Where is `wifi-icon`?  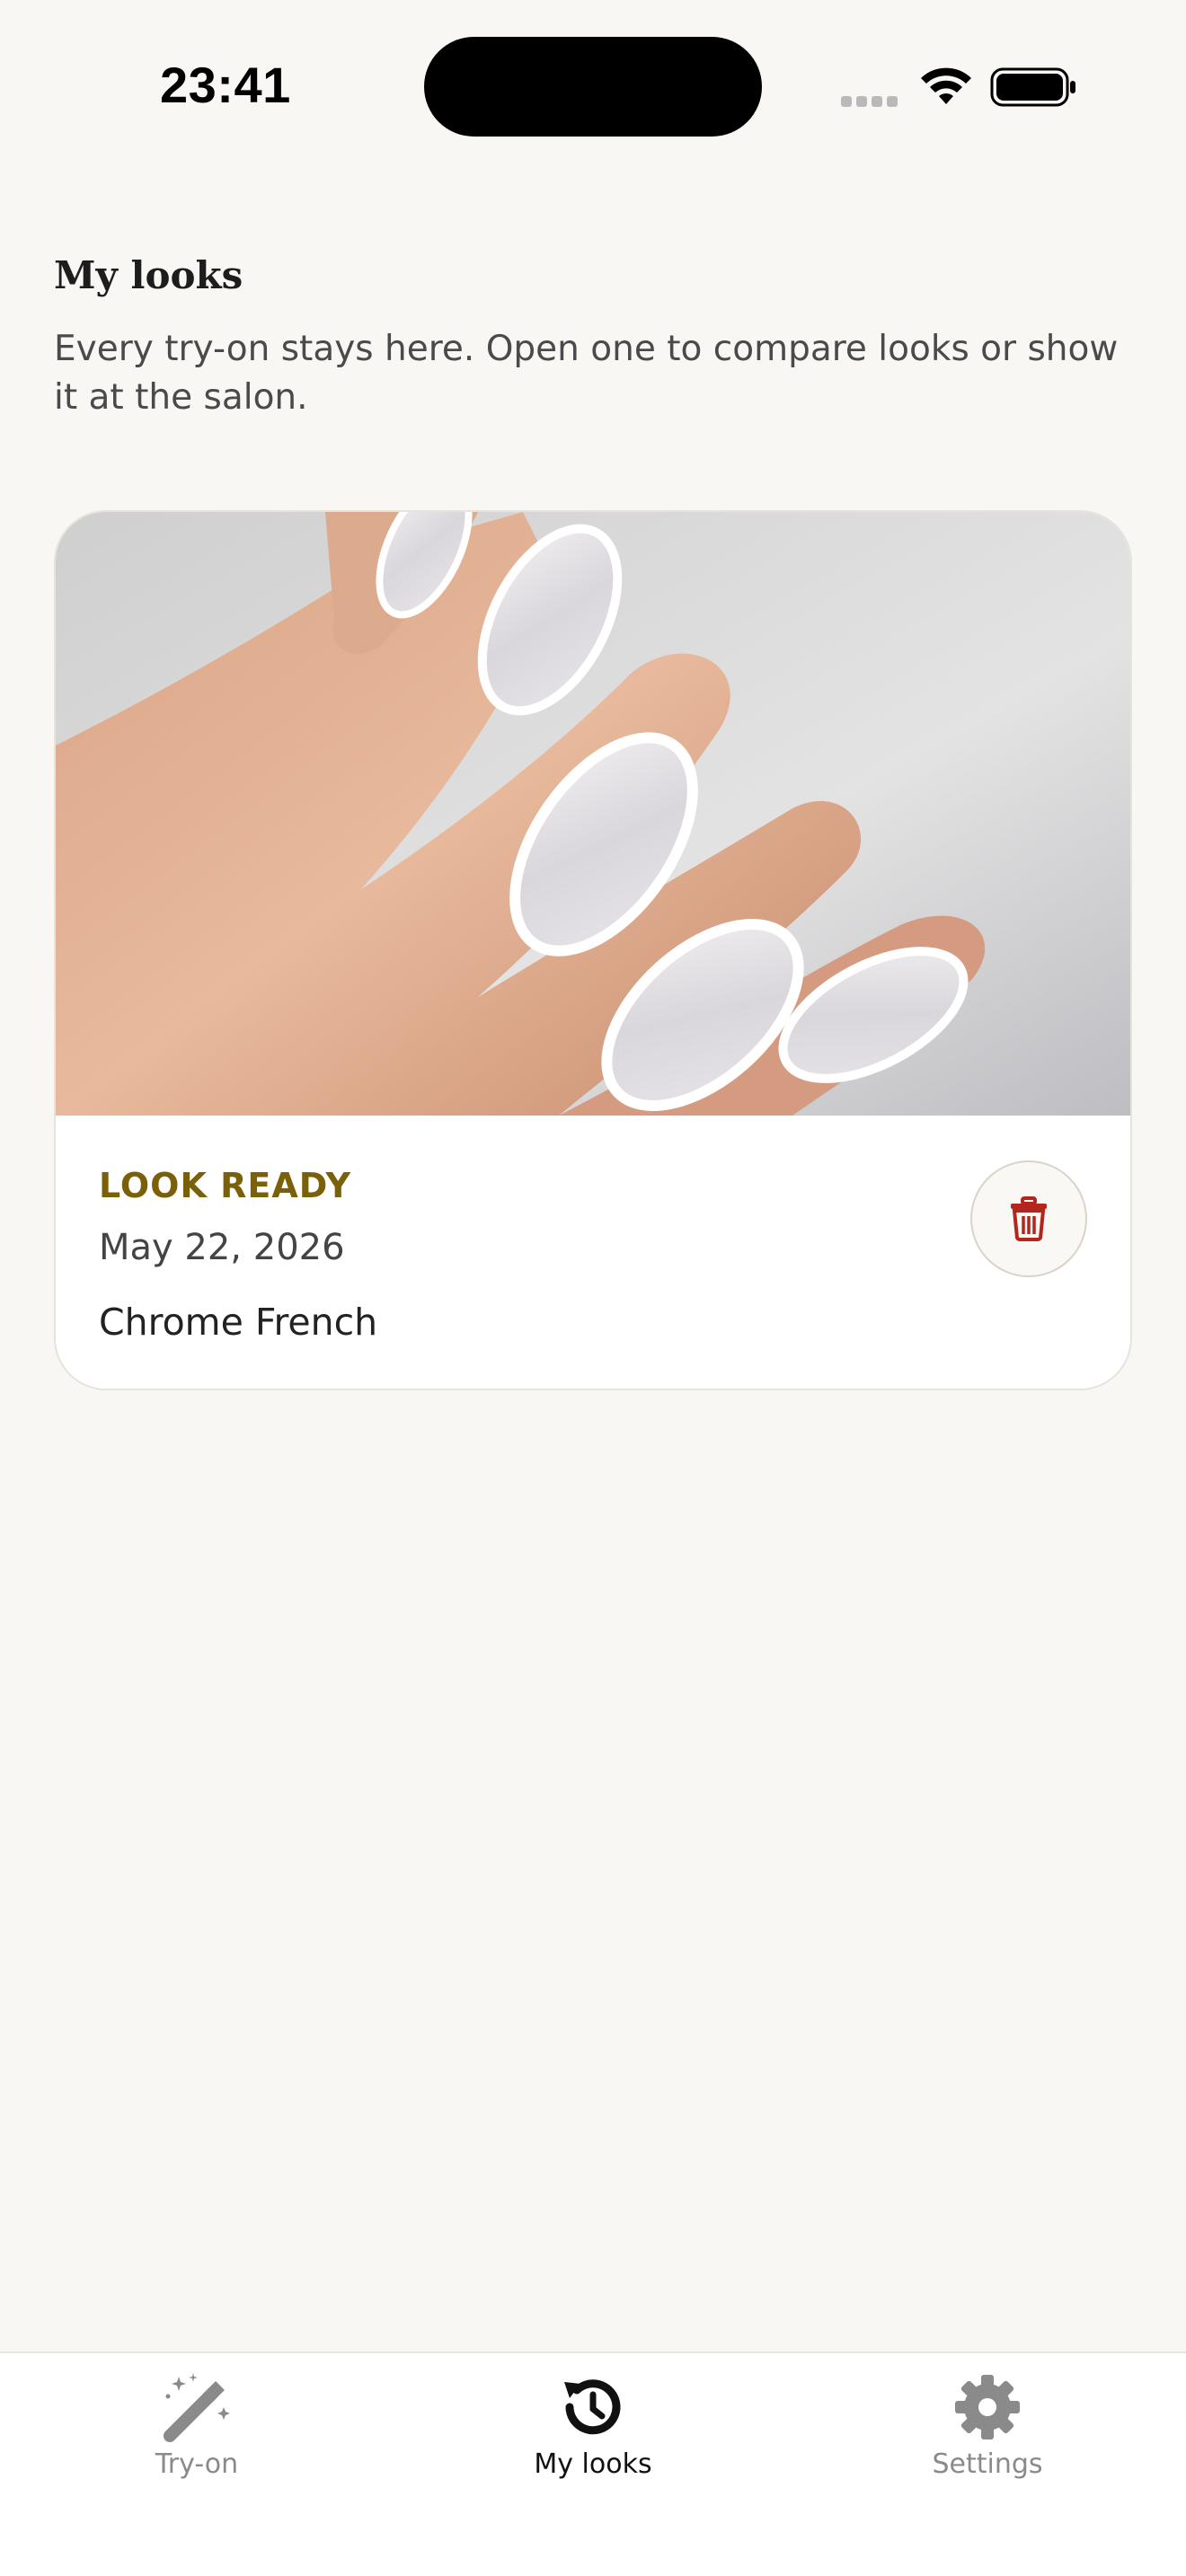
wifi-icon is located at coordinates (946, 85).